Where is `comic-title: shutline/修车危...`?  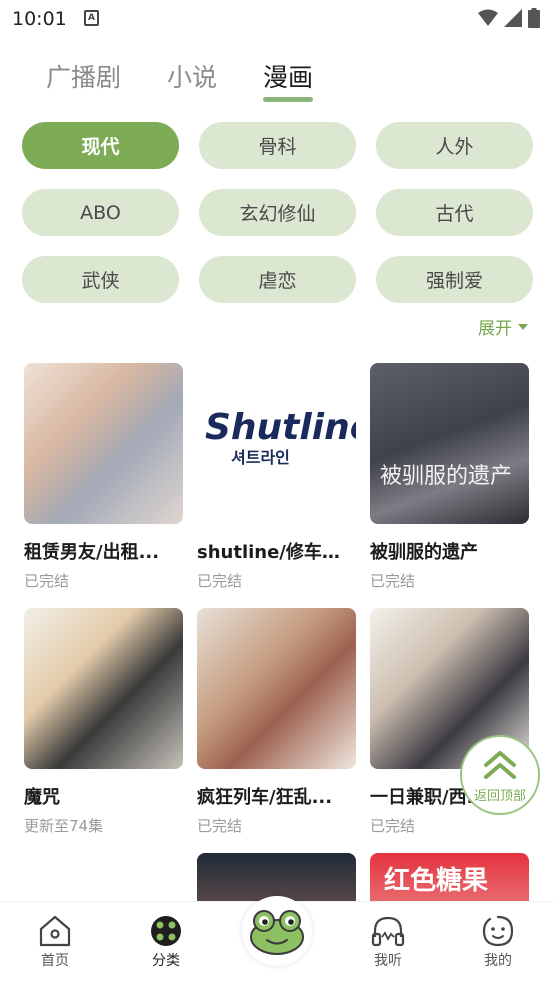
comic-title: shutline/修车危... is located at coordinates (276, 552).